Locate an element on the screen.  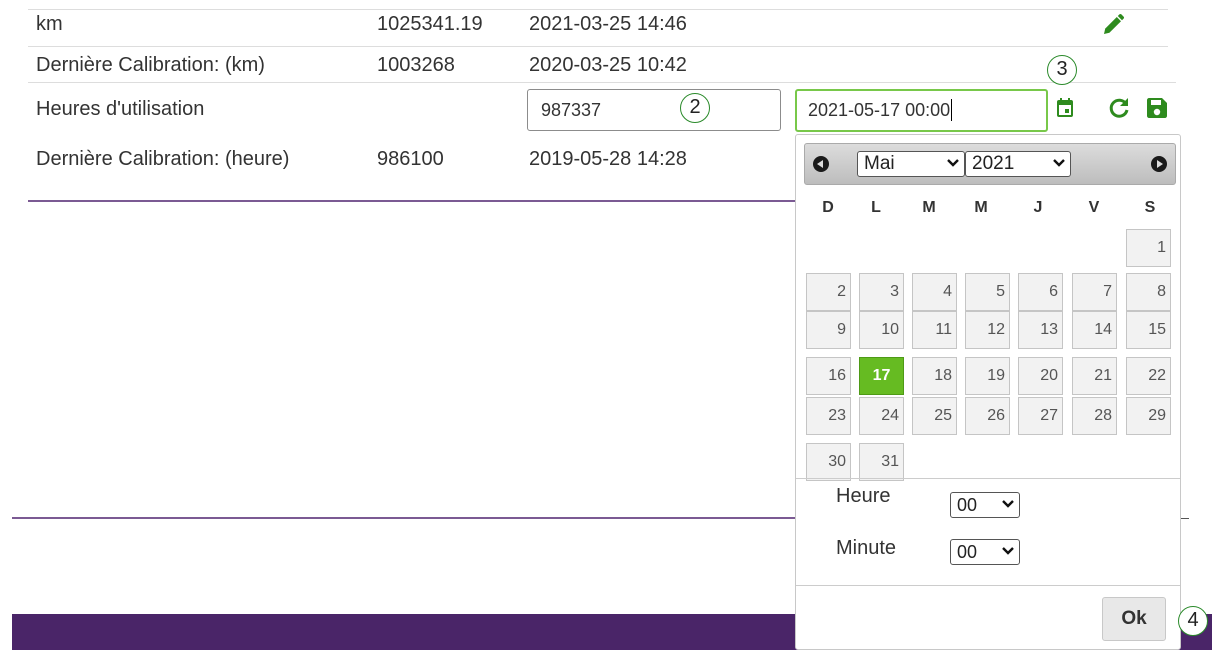
usage-date-input: 2021-05-17 00:00 is located at coordinates (921, 110).